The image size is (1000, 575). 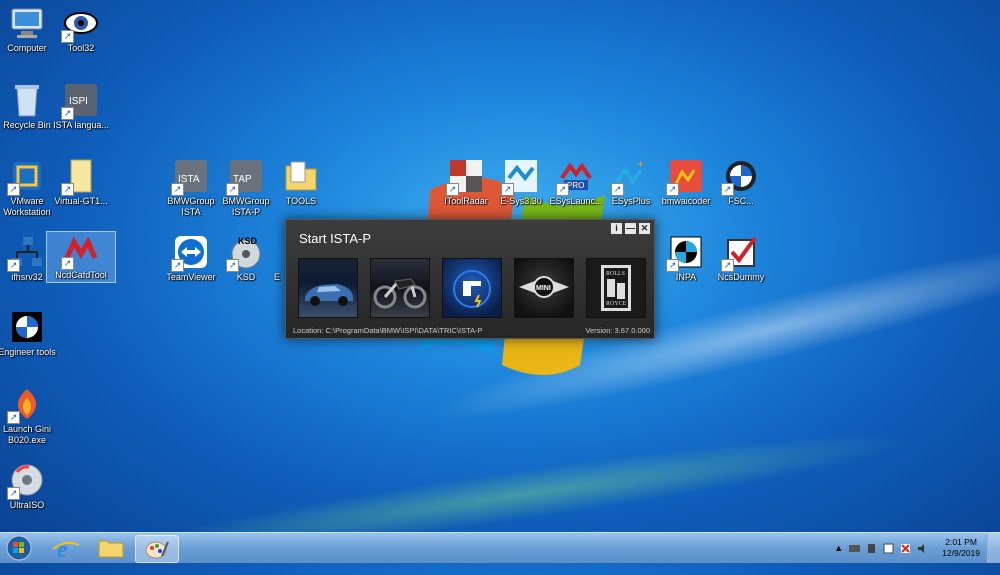 I want to click on svg-text: ROLLS, so click(x=615, y=274).